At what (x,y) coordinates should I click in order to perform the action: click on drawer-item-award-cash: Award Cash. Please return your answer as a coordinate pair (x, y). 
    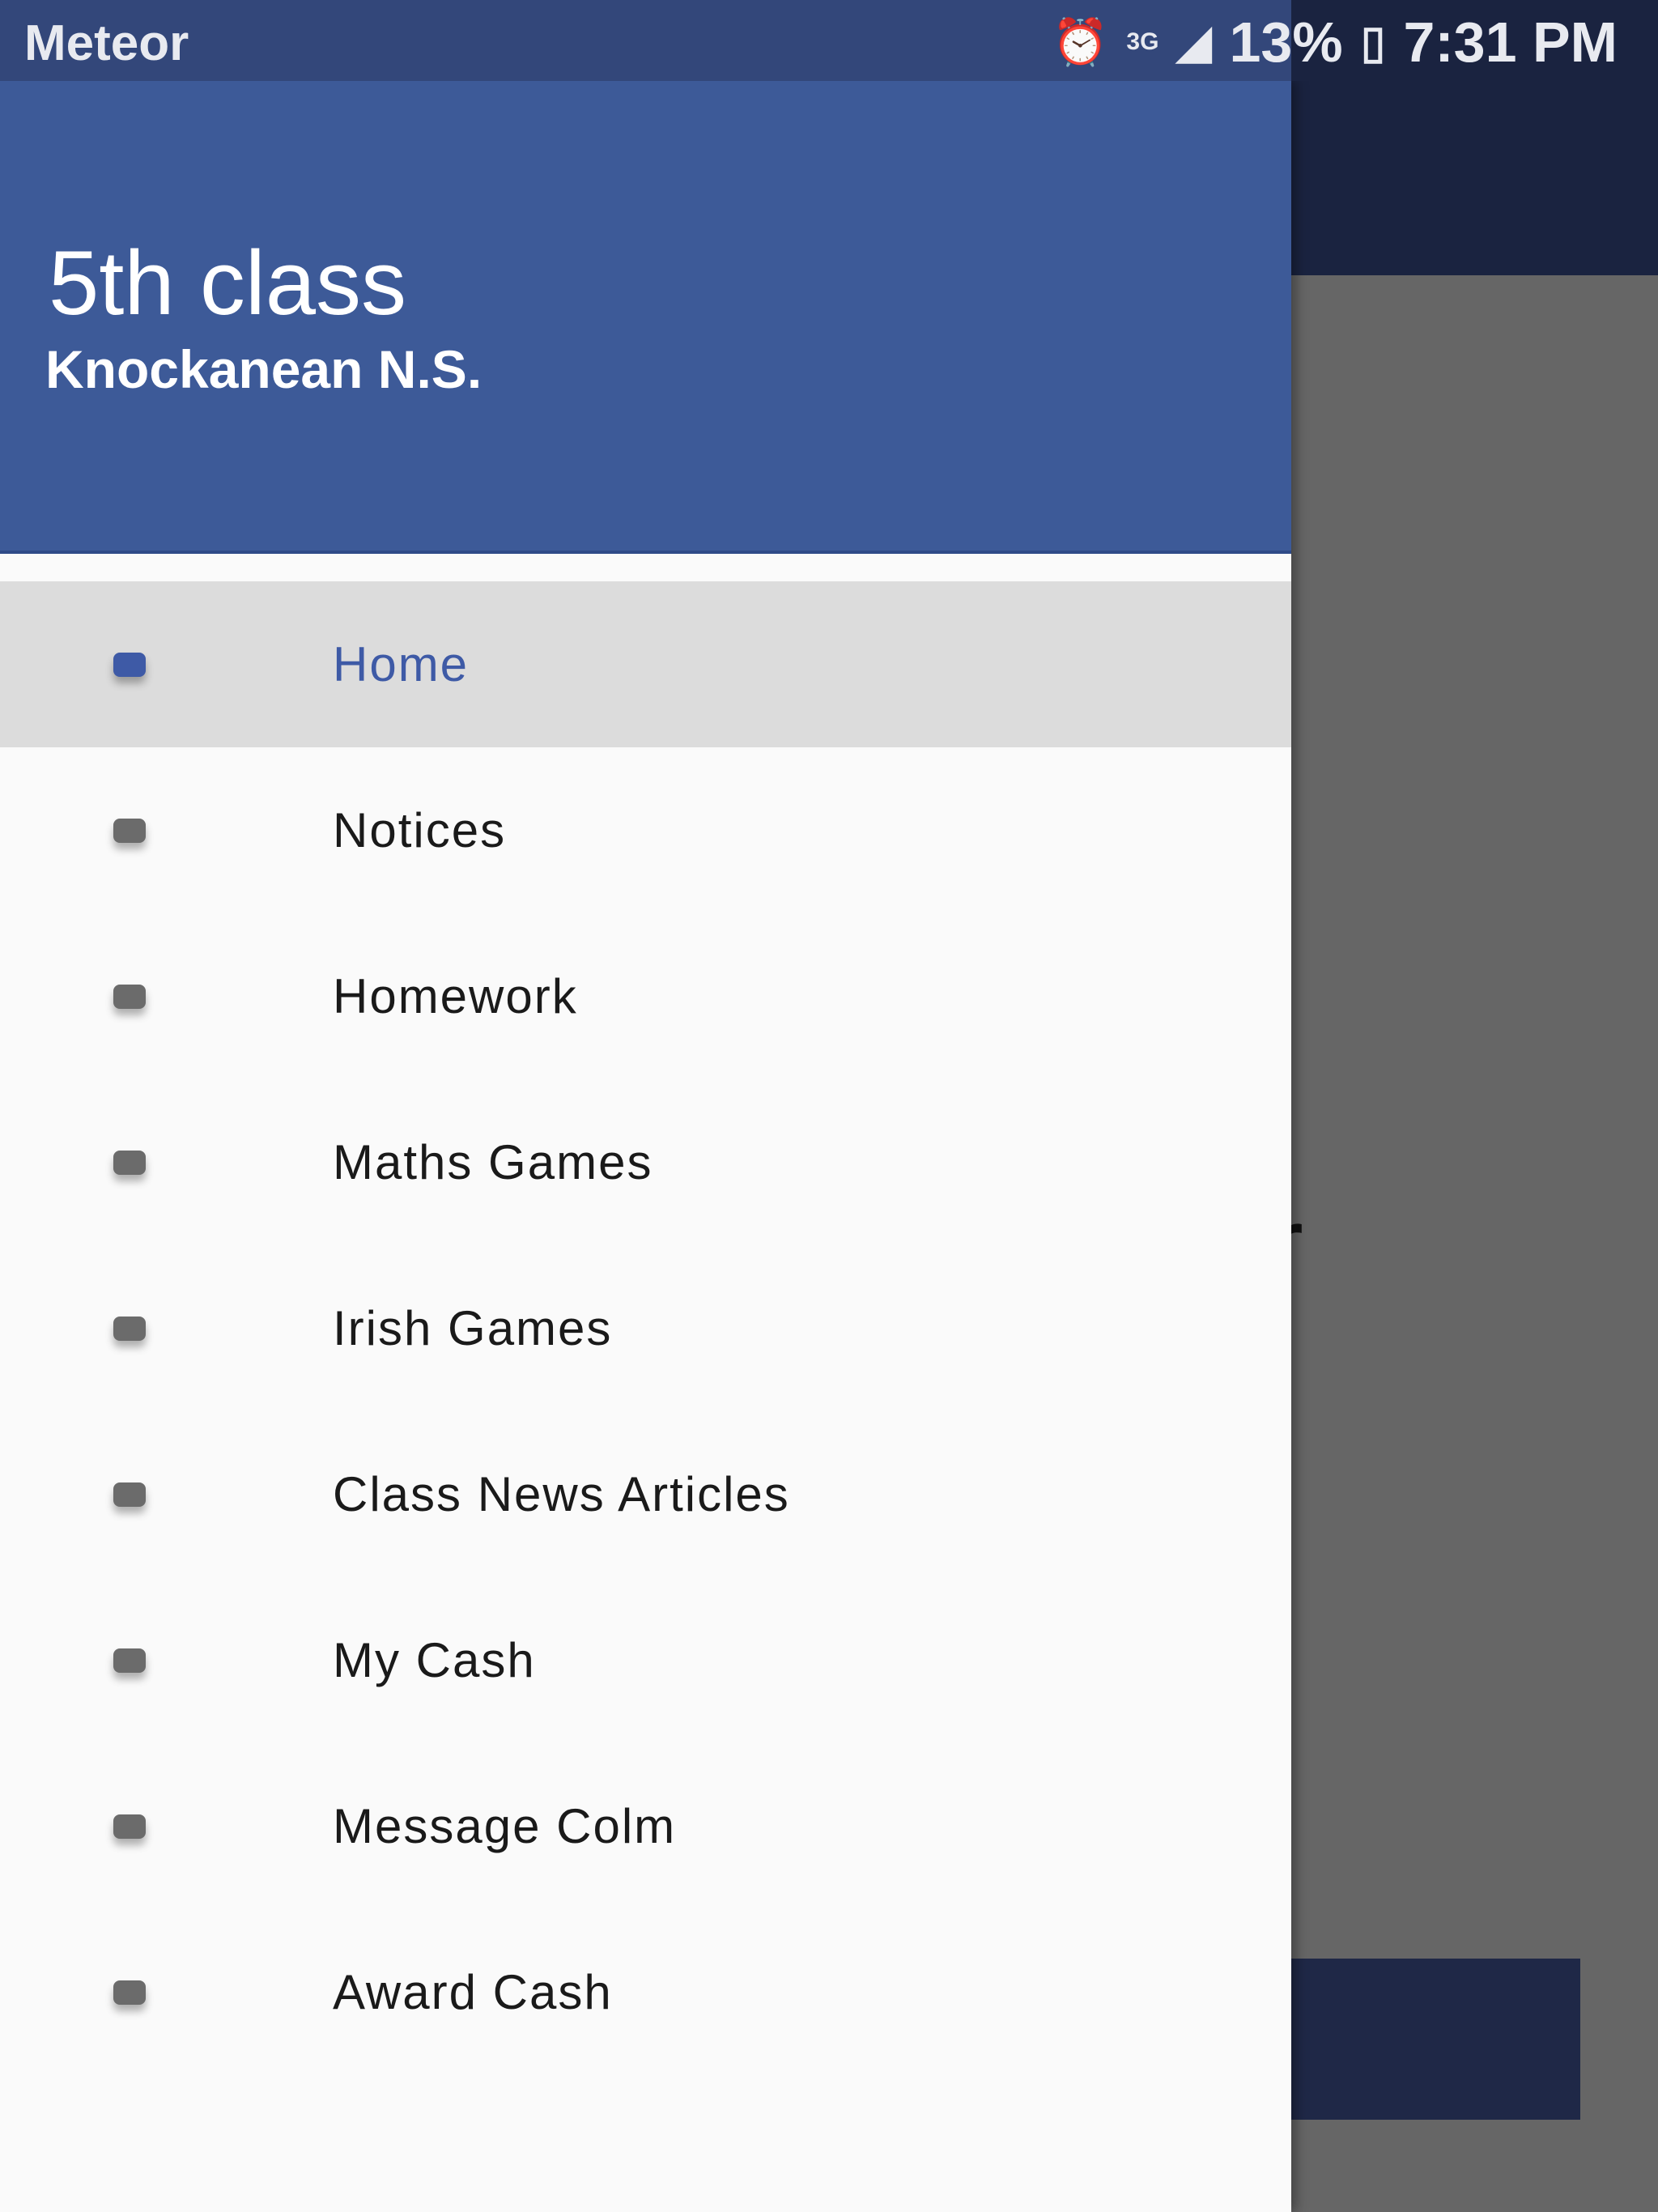
    Looking at the image, I should click on (645, 1992).